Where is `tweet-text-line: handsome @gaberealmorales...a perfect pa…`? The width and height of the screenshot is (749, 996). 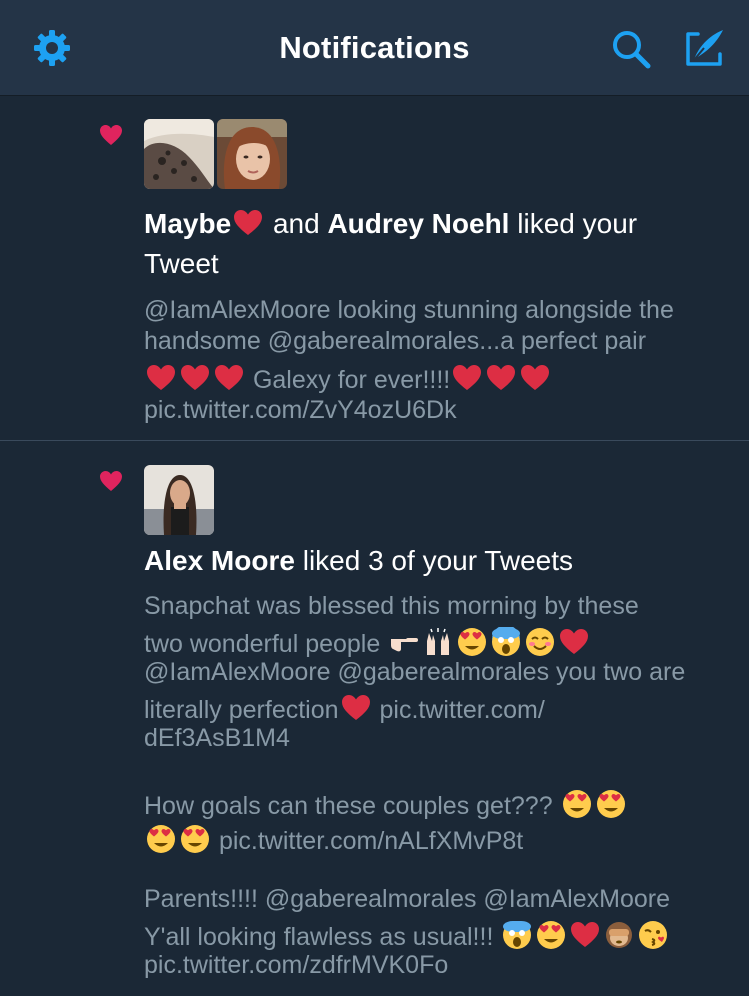
tweet-text-line: handsome @gaberealmorales...a perfect pa… is located at coordinates (395, 341).